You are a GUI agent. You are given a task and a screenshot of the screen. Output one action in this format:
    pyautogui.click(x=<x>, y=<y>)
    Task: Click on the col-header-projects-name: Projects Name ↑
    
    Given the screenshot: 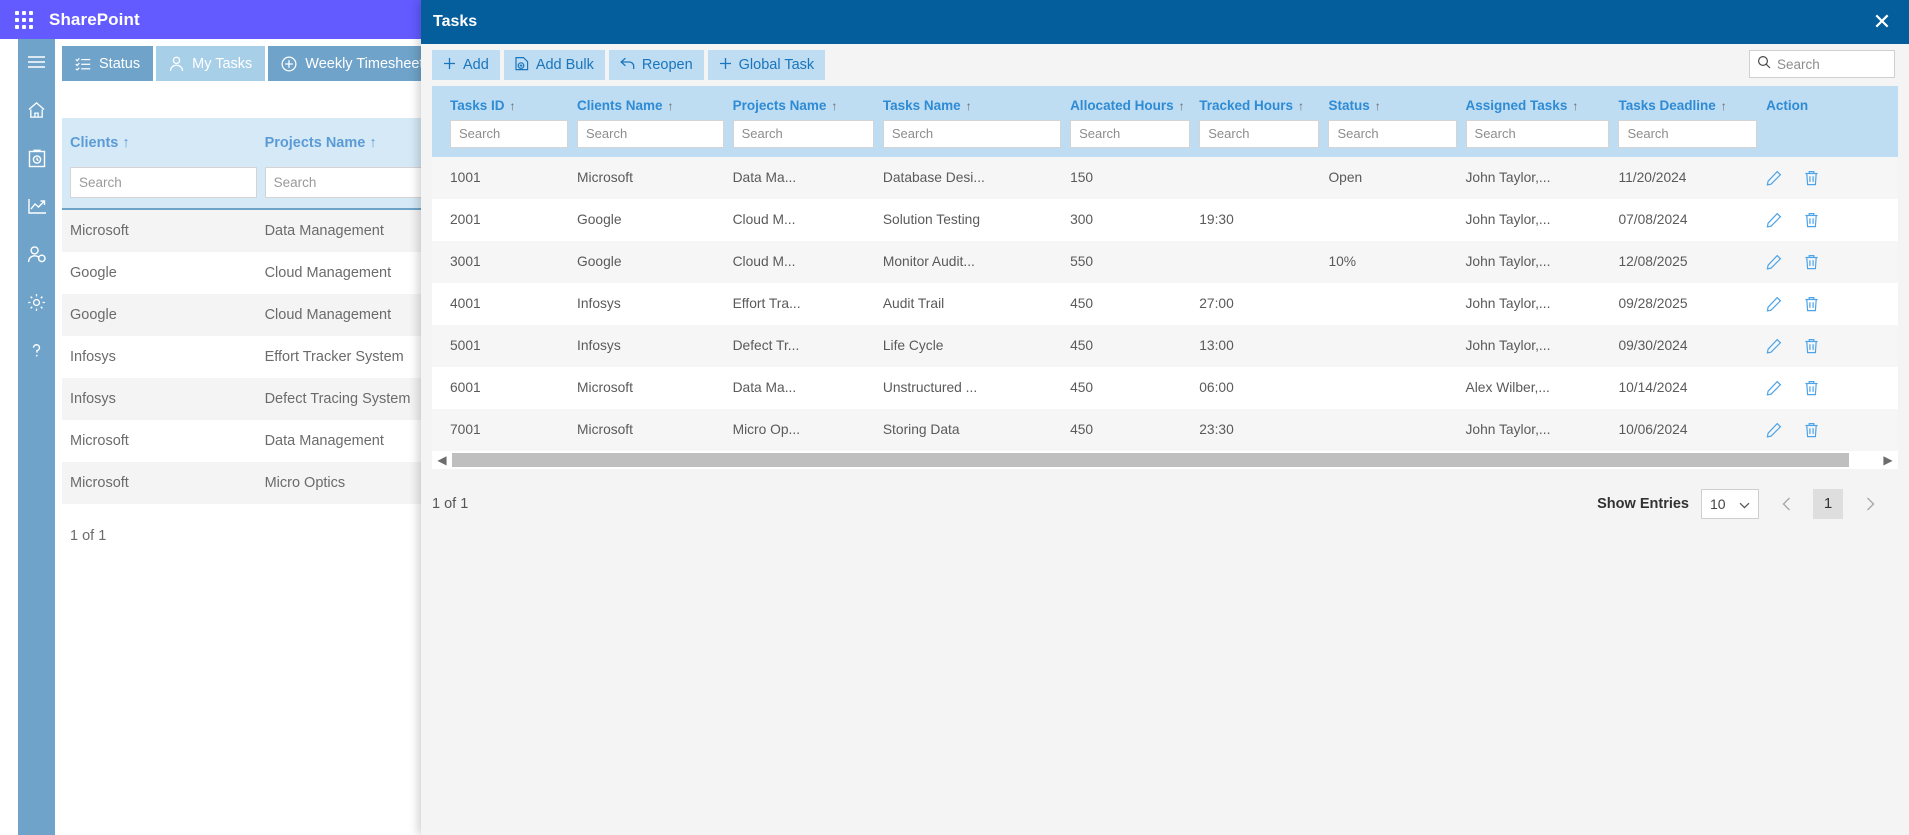 What is the action you would take?
    pyautogui.click(x=808, y=103)
    